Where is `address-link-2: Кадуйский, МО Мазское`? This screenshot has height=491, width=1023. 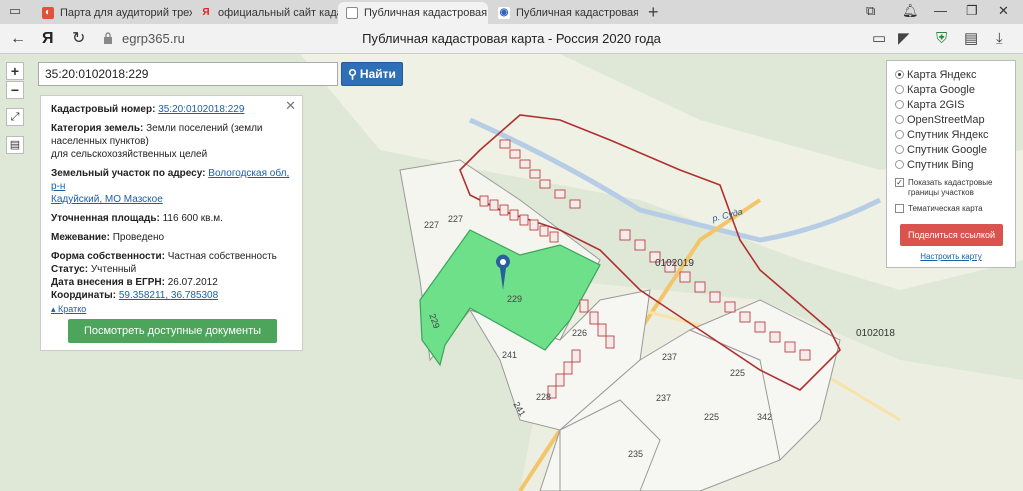
address-link-2: Кадуйский, МО Мазское is located at coordinates (107, 199).